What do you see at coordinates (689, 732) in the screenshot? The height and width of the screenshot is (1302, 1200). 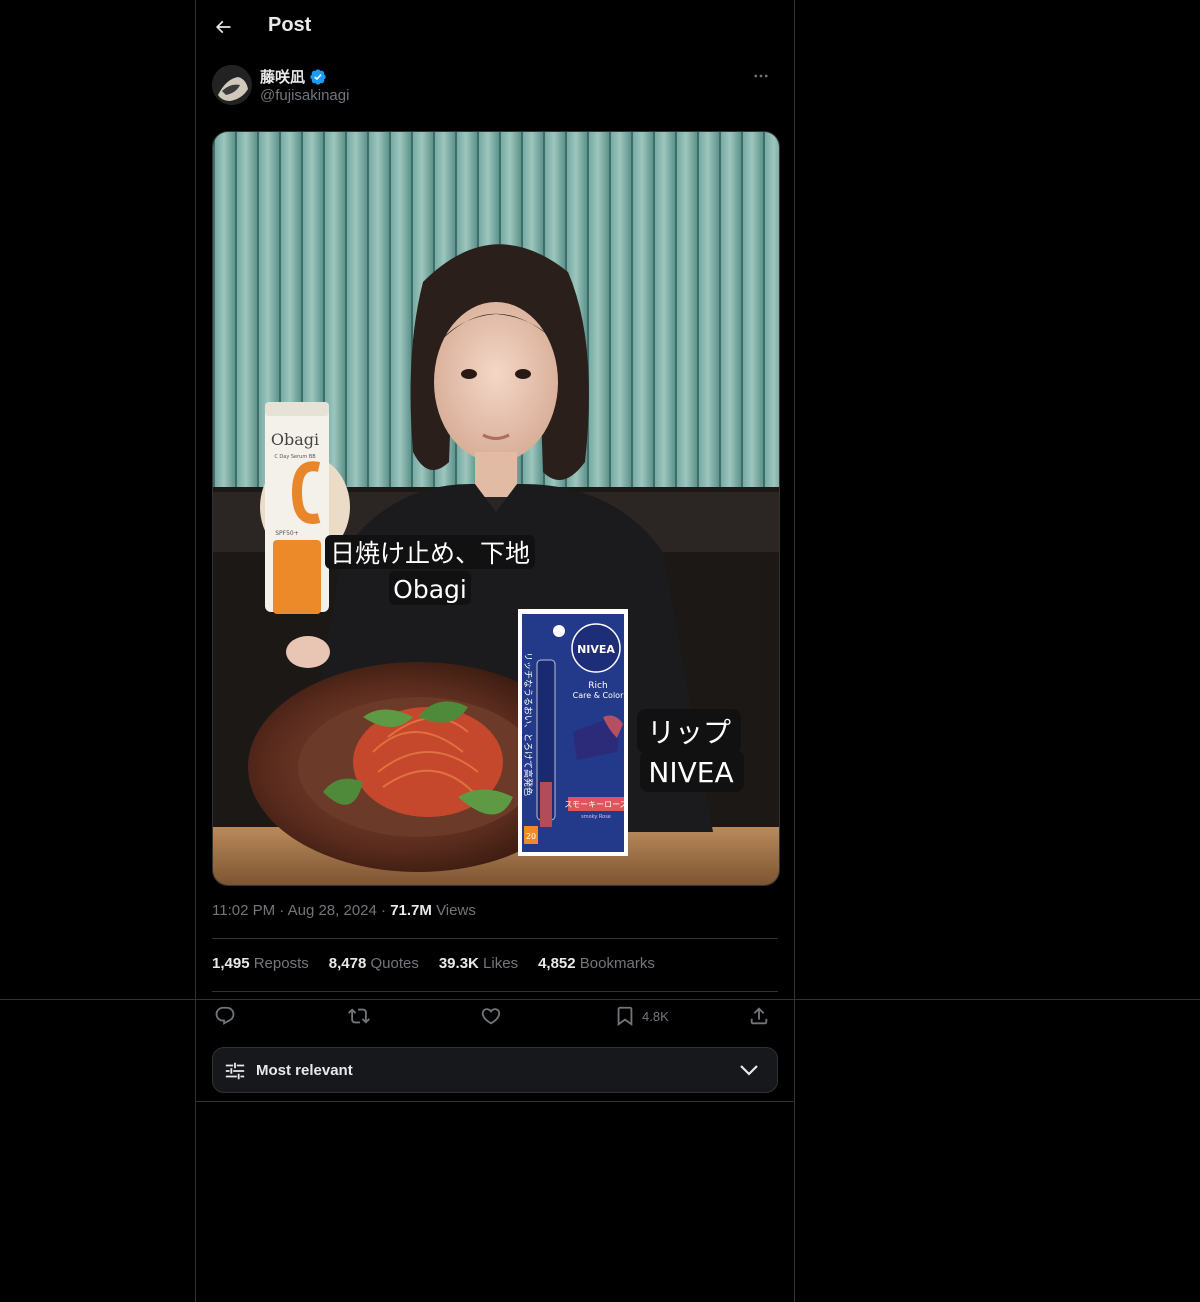 I see `overlay-right-line1: リップ` at bounding box center [689, 732].